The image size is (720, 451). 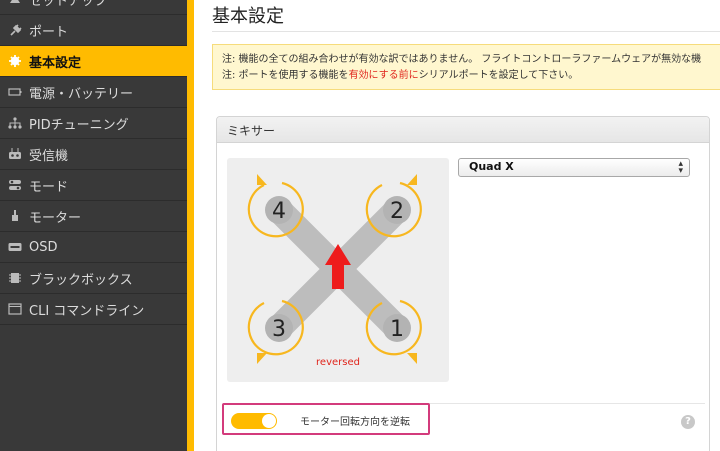 I want to click on motor-direction-label: モーター回転方向を逆転, so click(x=355, y=422).